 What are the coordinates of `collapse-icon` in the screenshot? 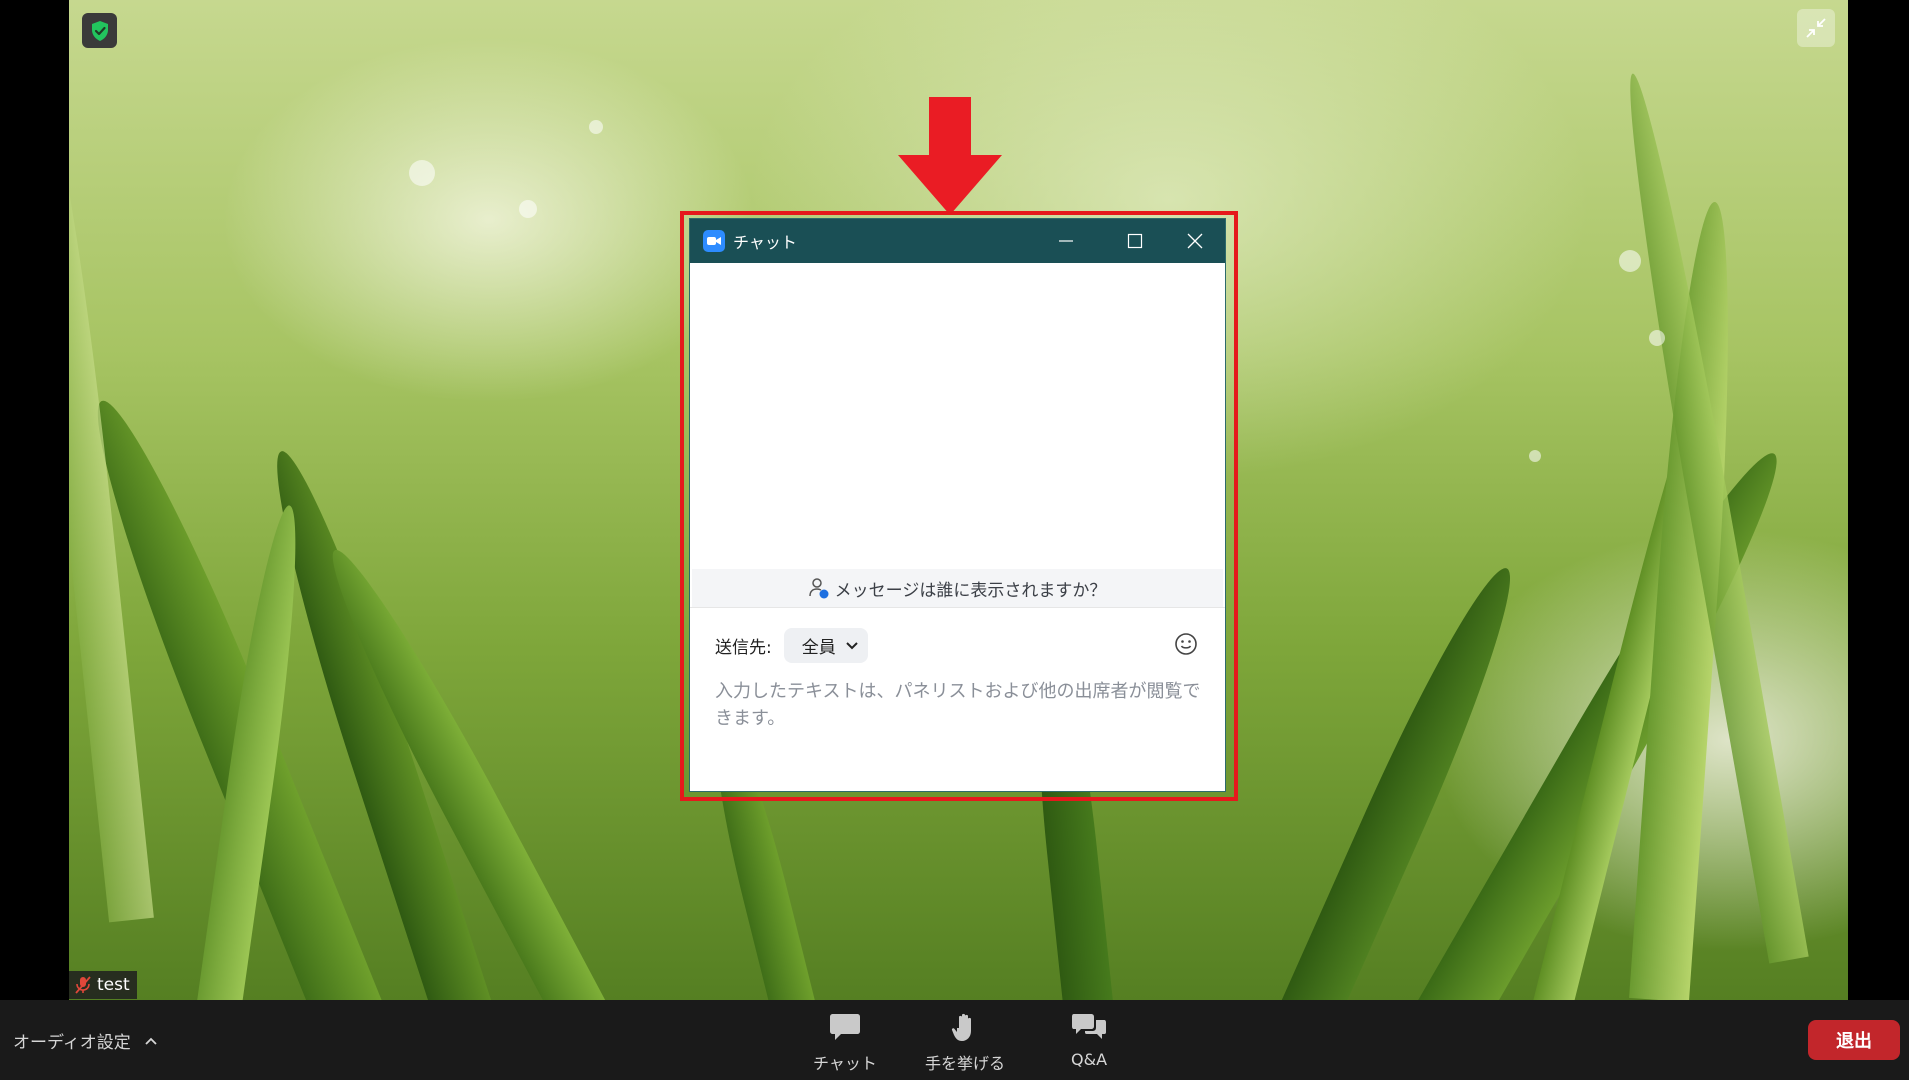 It's located at (1816, 28).